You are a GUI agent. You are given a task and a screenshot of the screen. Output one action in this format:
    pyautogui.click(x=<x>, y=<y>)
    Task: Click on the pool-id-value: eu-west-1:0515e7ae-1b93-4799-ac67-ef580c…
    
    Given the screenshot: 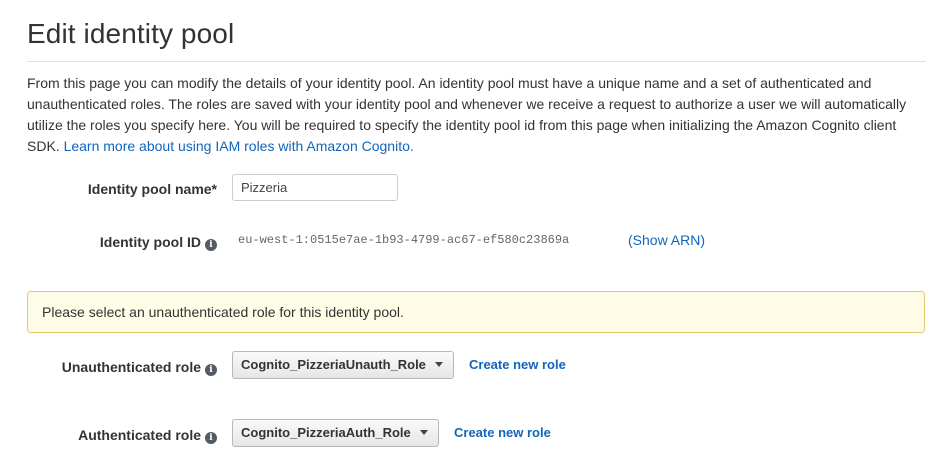 What is the action you would take?
    pyautogui.click(x=404, y=240)
    